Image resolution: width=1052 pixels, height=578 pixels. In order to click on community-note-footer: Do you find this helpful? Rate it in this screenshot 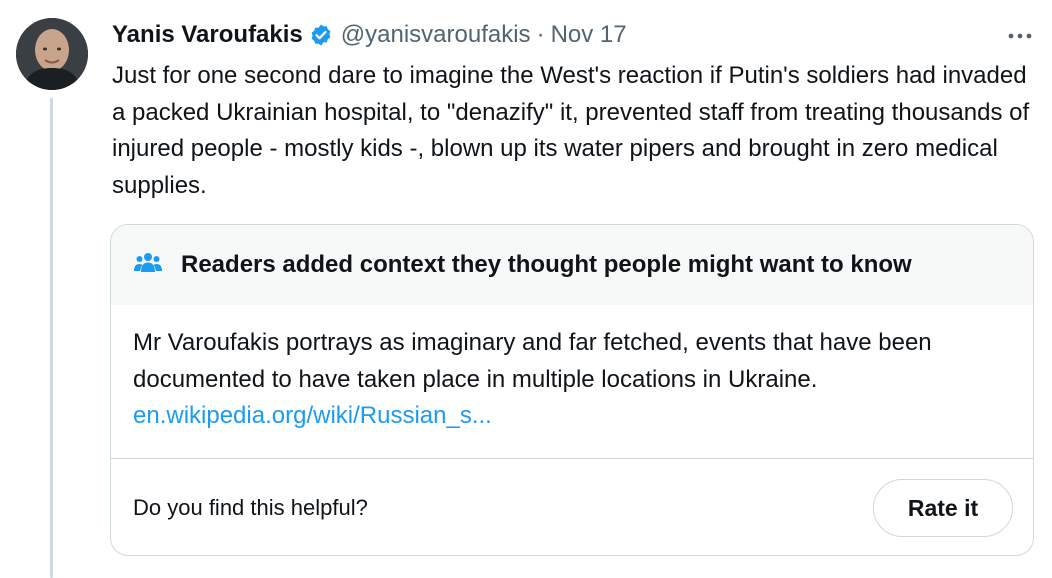, I will do `click(572, 507)`.